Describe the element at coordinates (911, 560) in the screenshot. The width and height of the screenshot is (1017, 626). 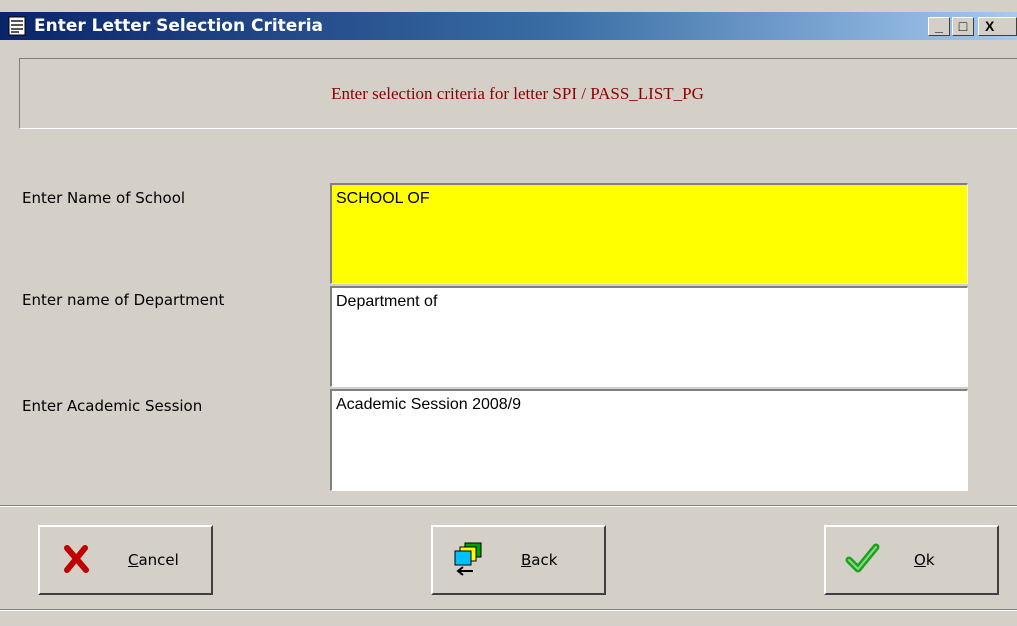
I see `ok-button: Ok` at that location.